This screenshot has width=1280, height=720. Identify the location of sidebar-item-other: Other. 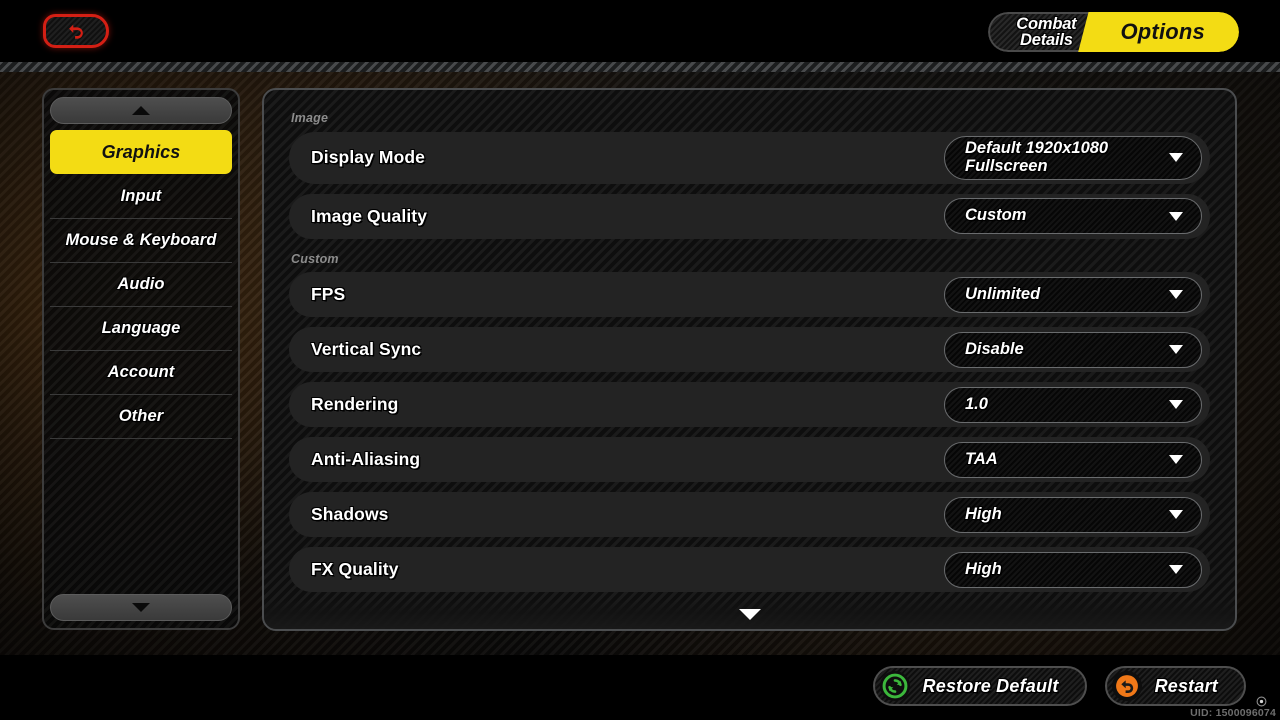
(141, 417).